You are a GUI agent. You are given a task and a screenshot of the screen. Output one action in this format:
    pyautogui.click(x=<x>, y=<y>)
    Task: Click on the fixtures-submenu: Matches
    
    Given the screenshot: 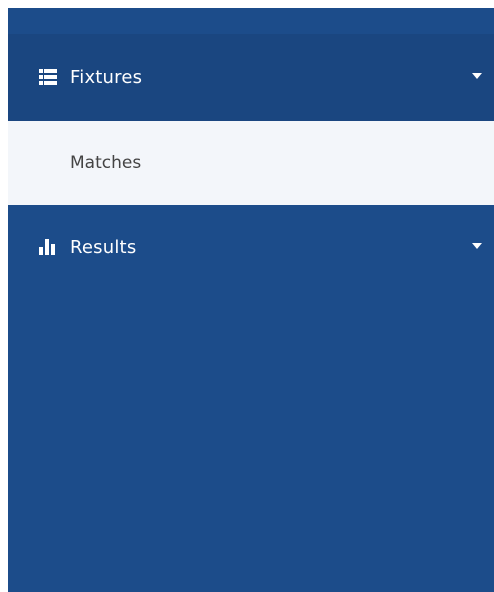 What is the action you would take?
    pyautogui.click(x=251, y=163)
    